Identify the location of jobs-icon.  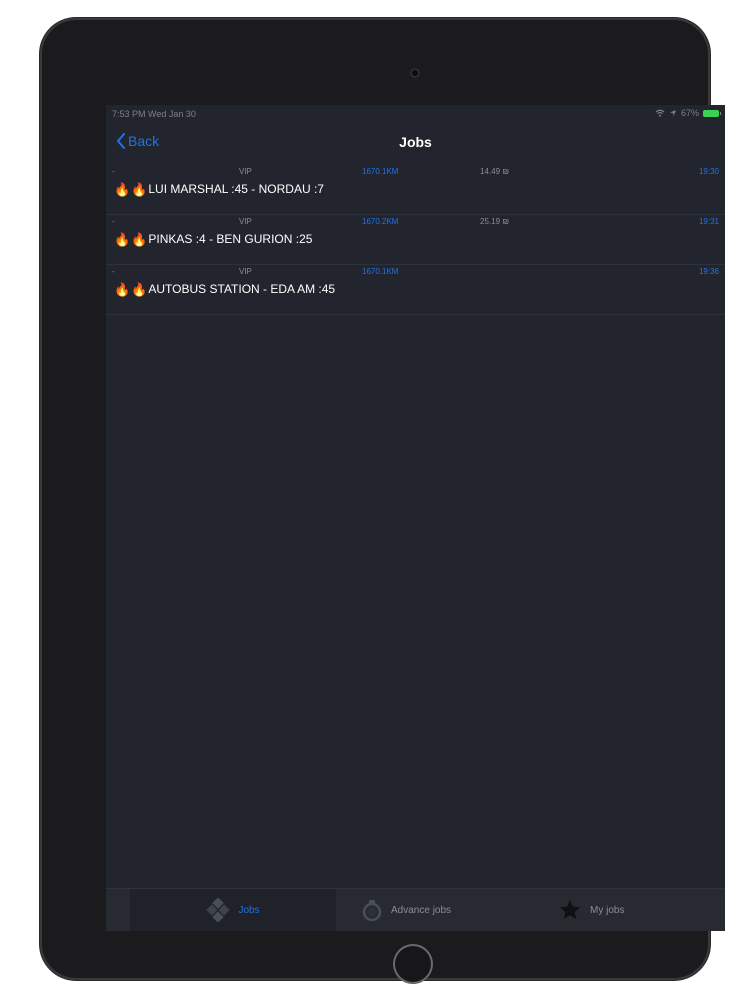
(218, 910).